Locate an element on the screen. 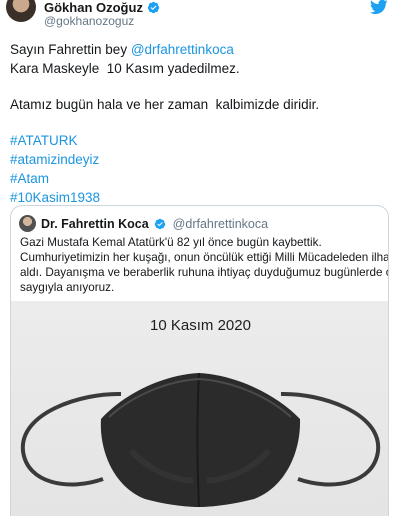  quoted-avatar is located at coordinates (27, 223).